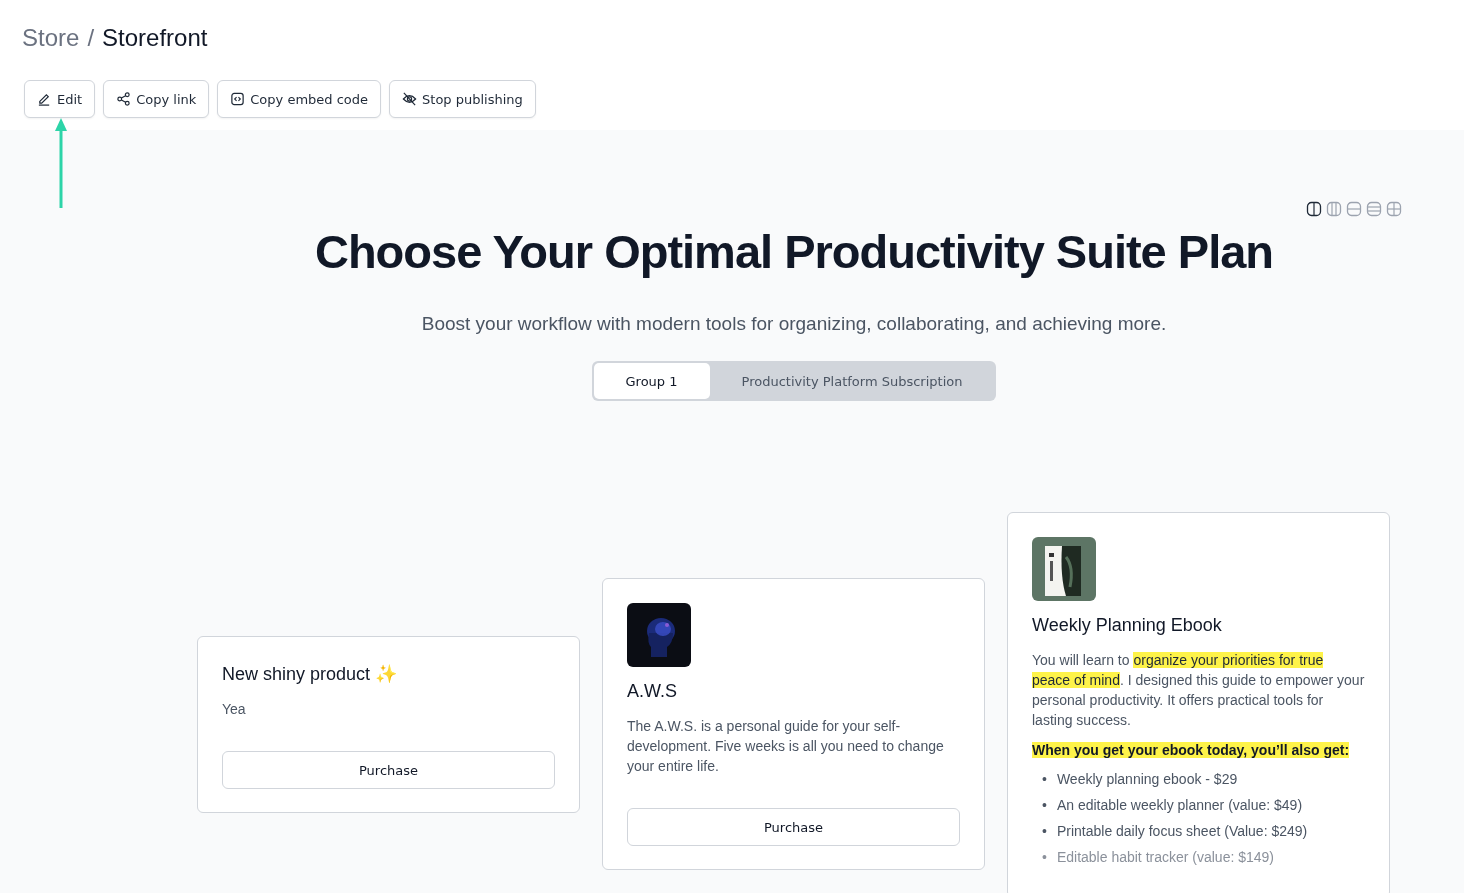 The height and width of the screenshot is (893, 1464). I want to click on layout-icon, so click(1314, 209).